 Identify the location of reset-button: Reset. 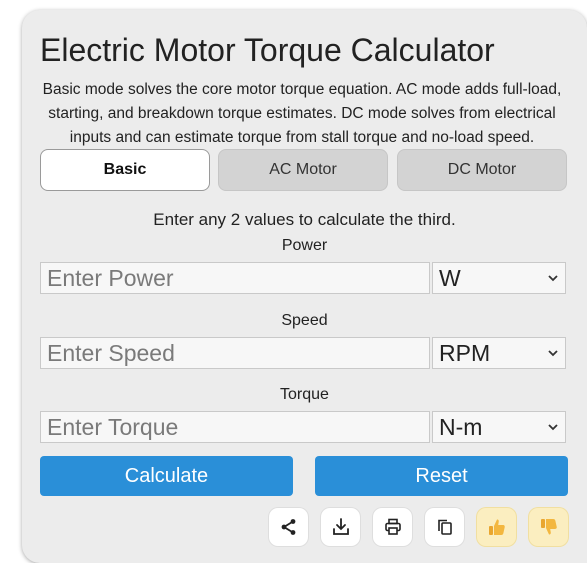
(441, 476).